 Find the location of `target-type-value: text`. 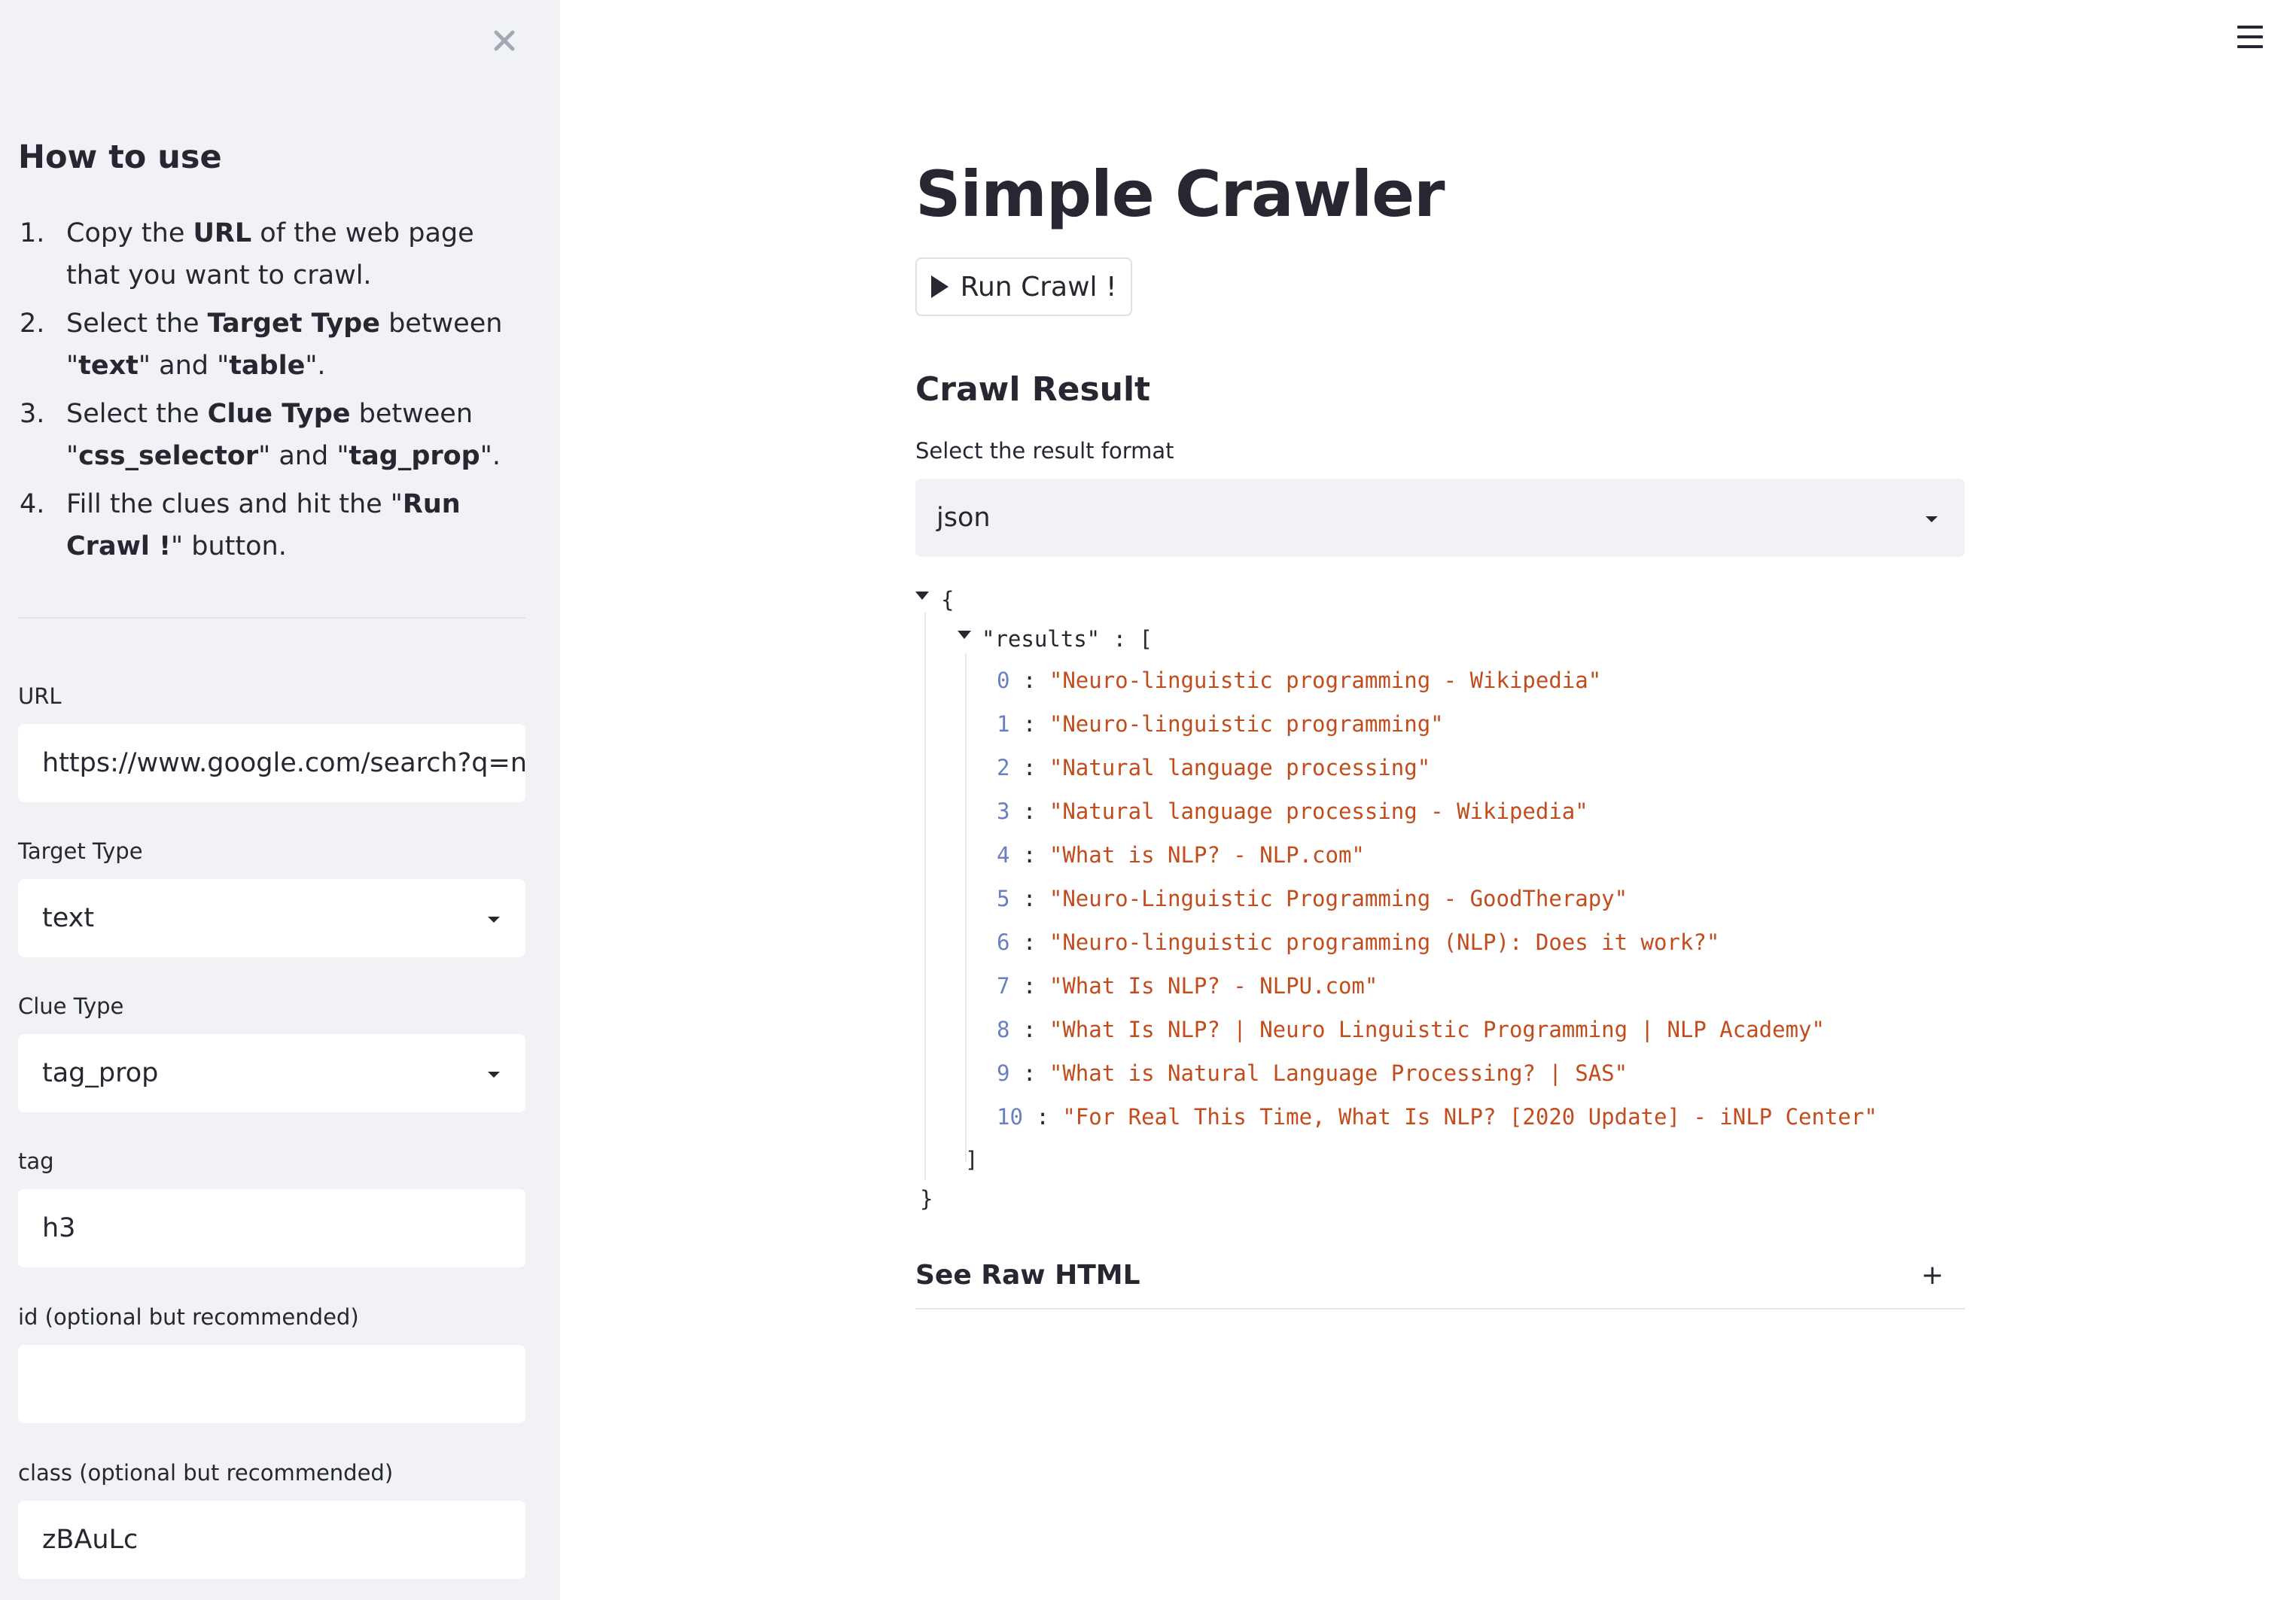

target-type-value: text is located at coordinates (68, 918).